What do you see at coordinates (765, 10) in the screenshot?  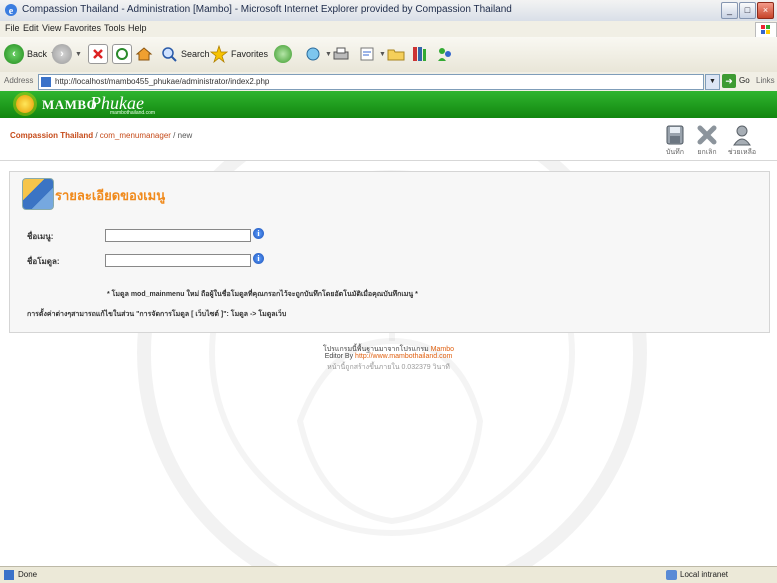 I see `close-button: ×` at bounding box center [765, 10].